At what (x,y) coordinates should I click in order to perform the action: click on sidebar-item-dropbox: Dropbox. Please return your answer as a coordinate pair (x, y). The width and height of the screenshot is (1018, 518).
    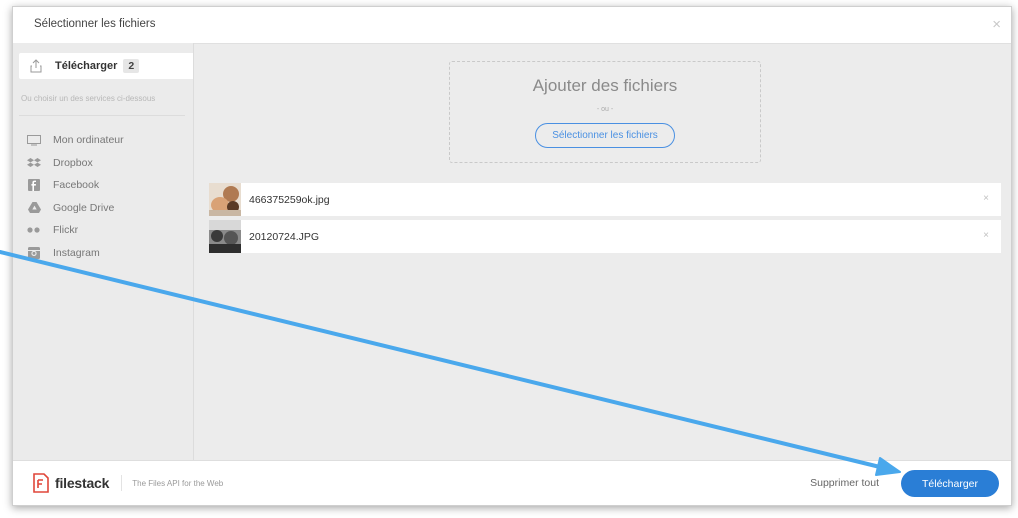
    Looking at the image, I should click on (75, 163).